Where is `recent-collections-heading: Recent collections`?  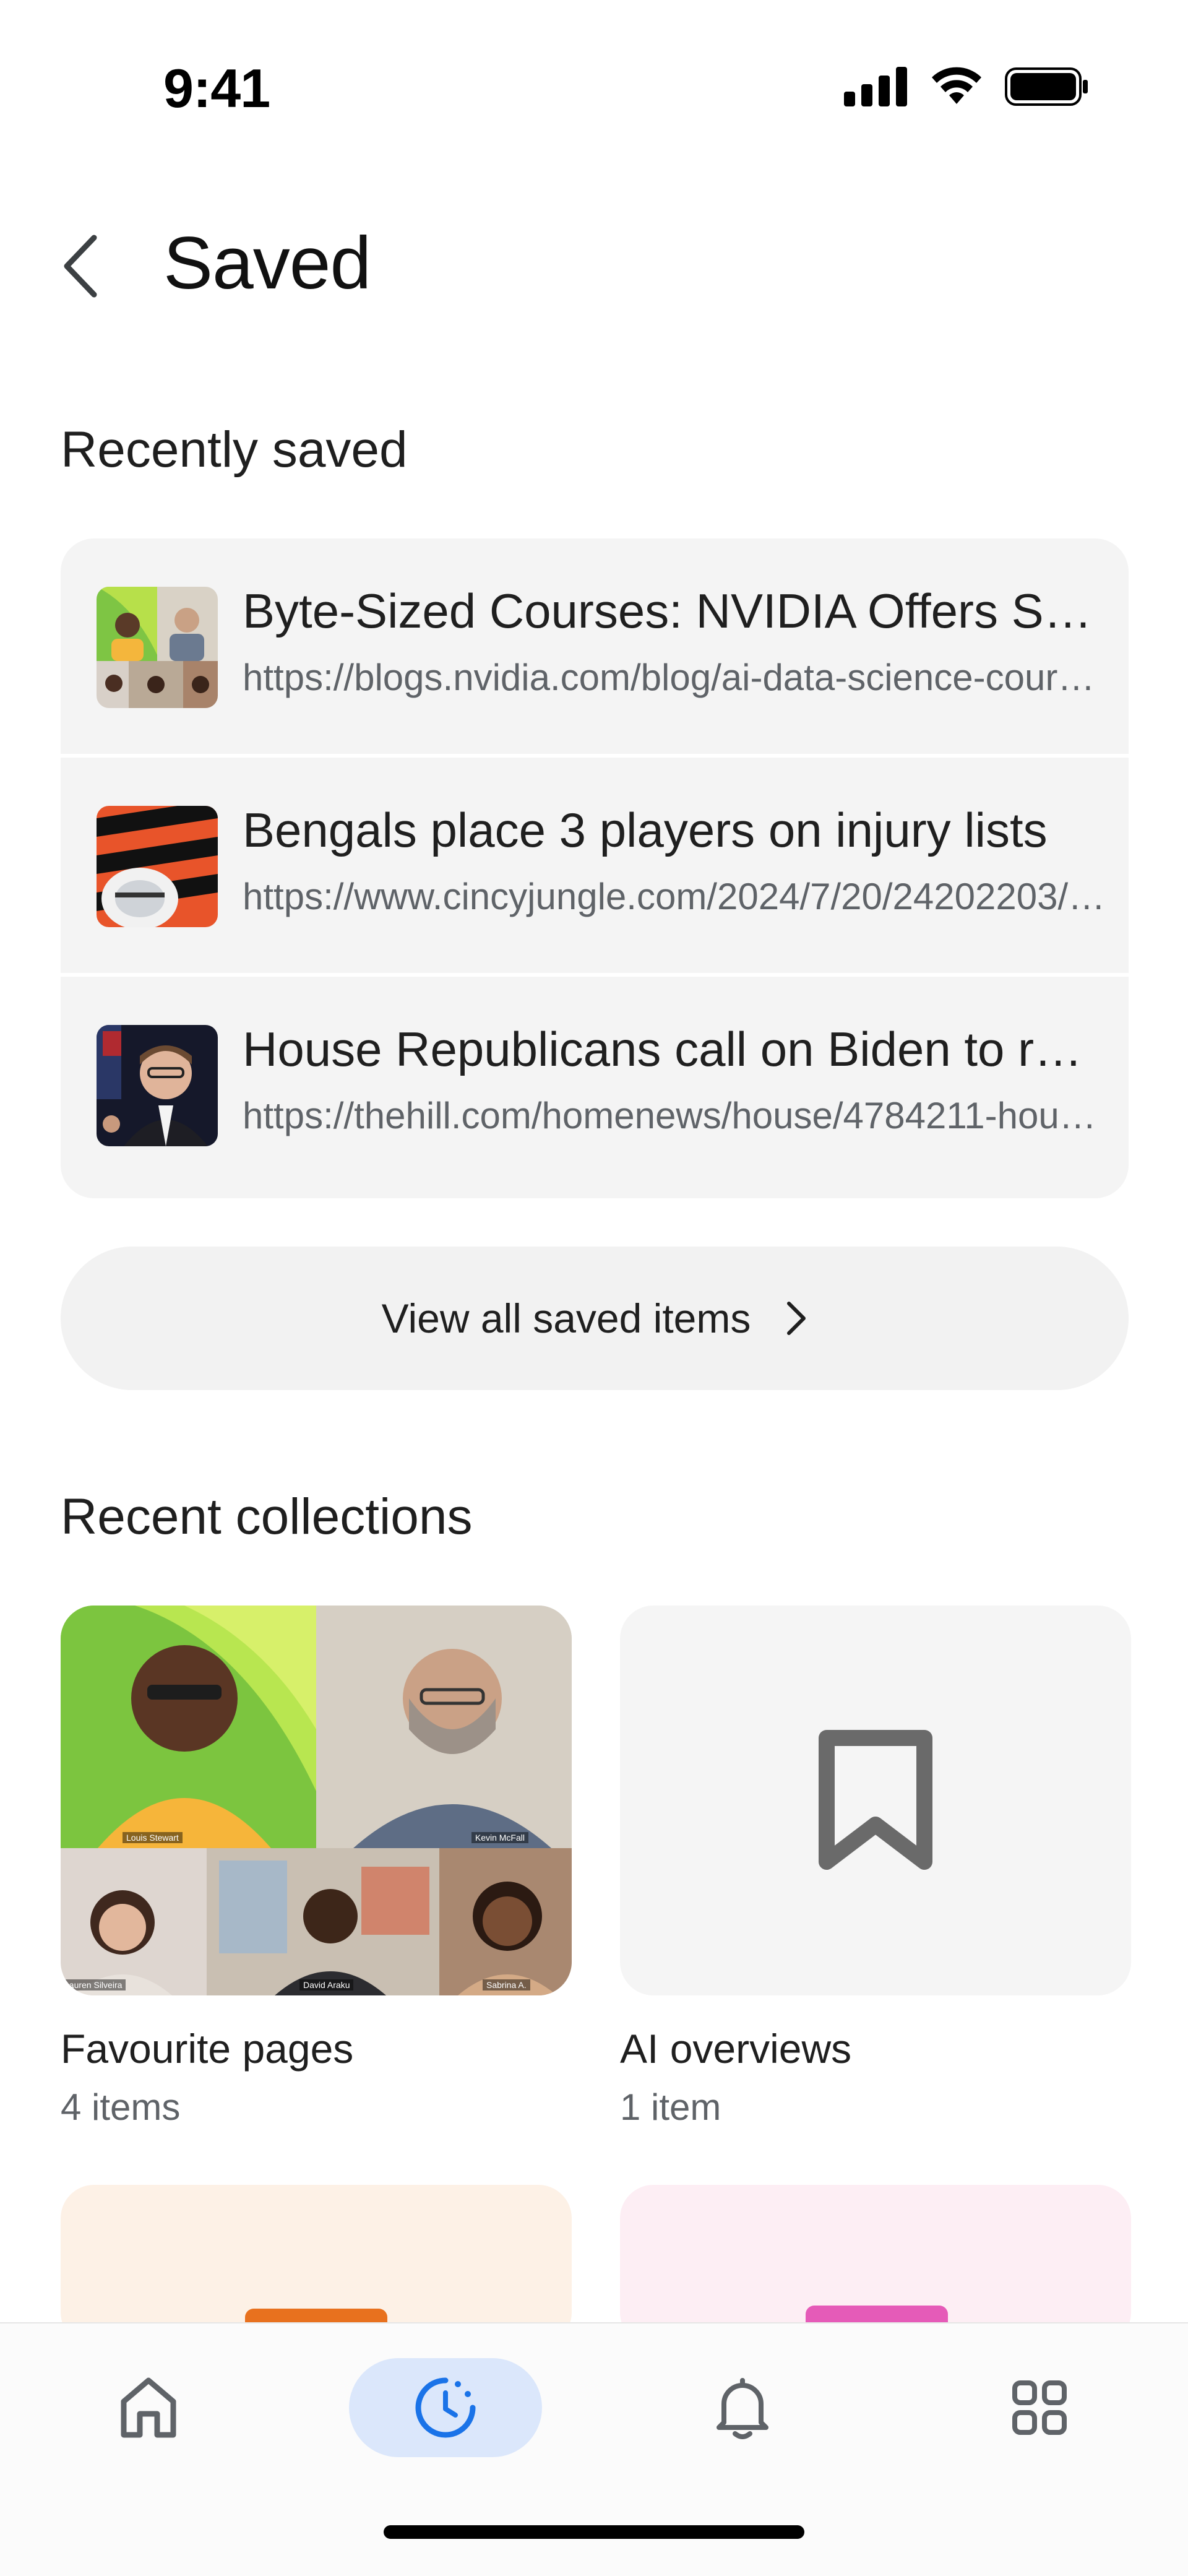
recent-collections-heading: Recent collections is located at coordinates (267, 1517).